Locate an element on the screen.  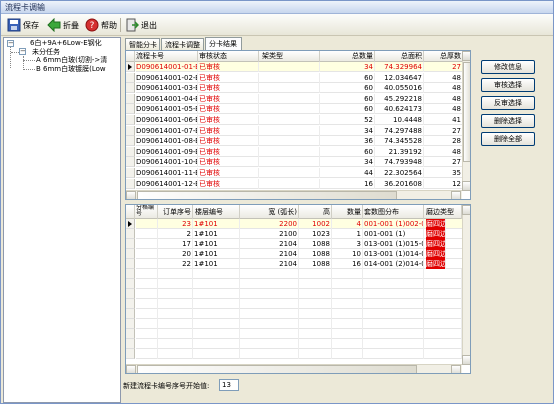
save-button: 保存 is located at coordinates (23, 25).